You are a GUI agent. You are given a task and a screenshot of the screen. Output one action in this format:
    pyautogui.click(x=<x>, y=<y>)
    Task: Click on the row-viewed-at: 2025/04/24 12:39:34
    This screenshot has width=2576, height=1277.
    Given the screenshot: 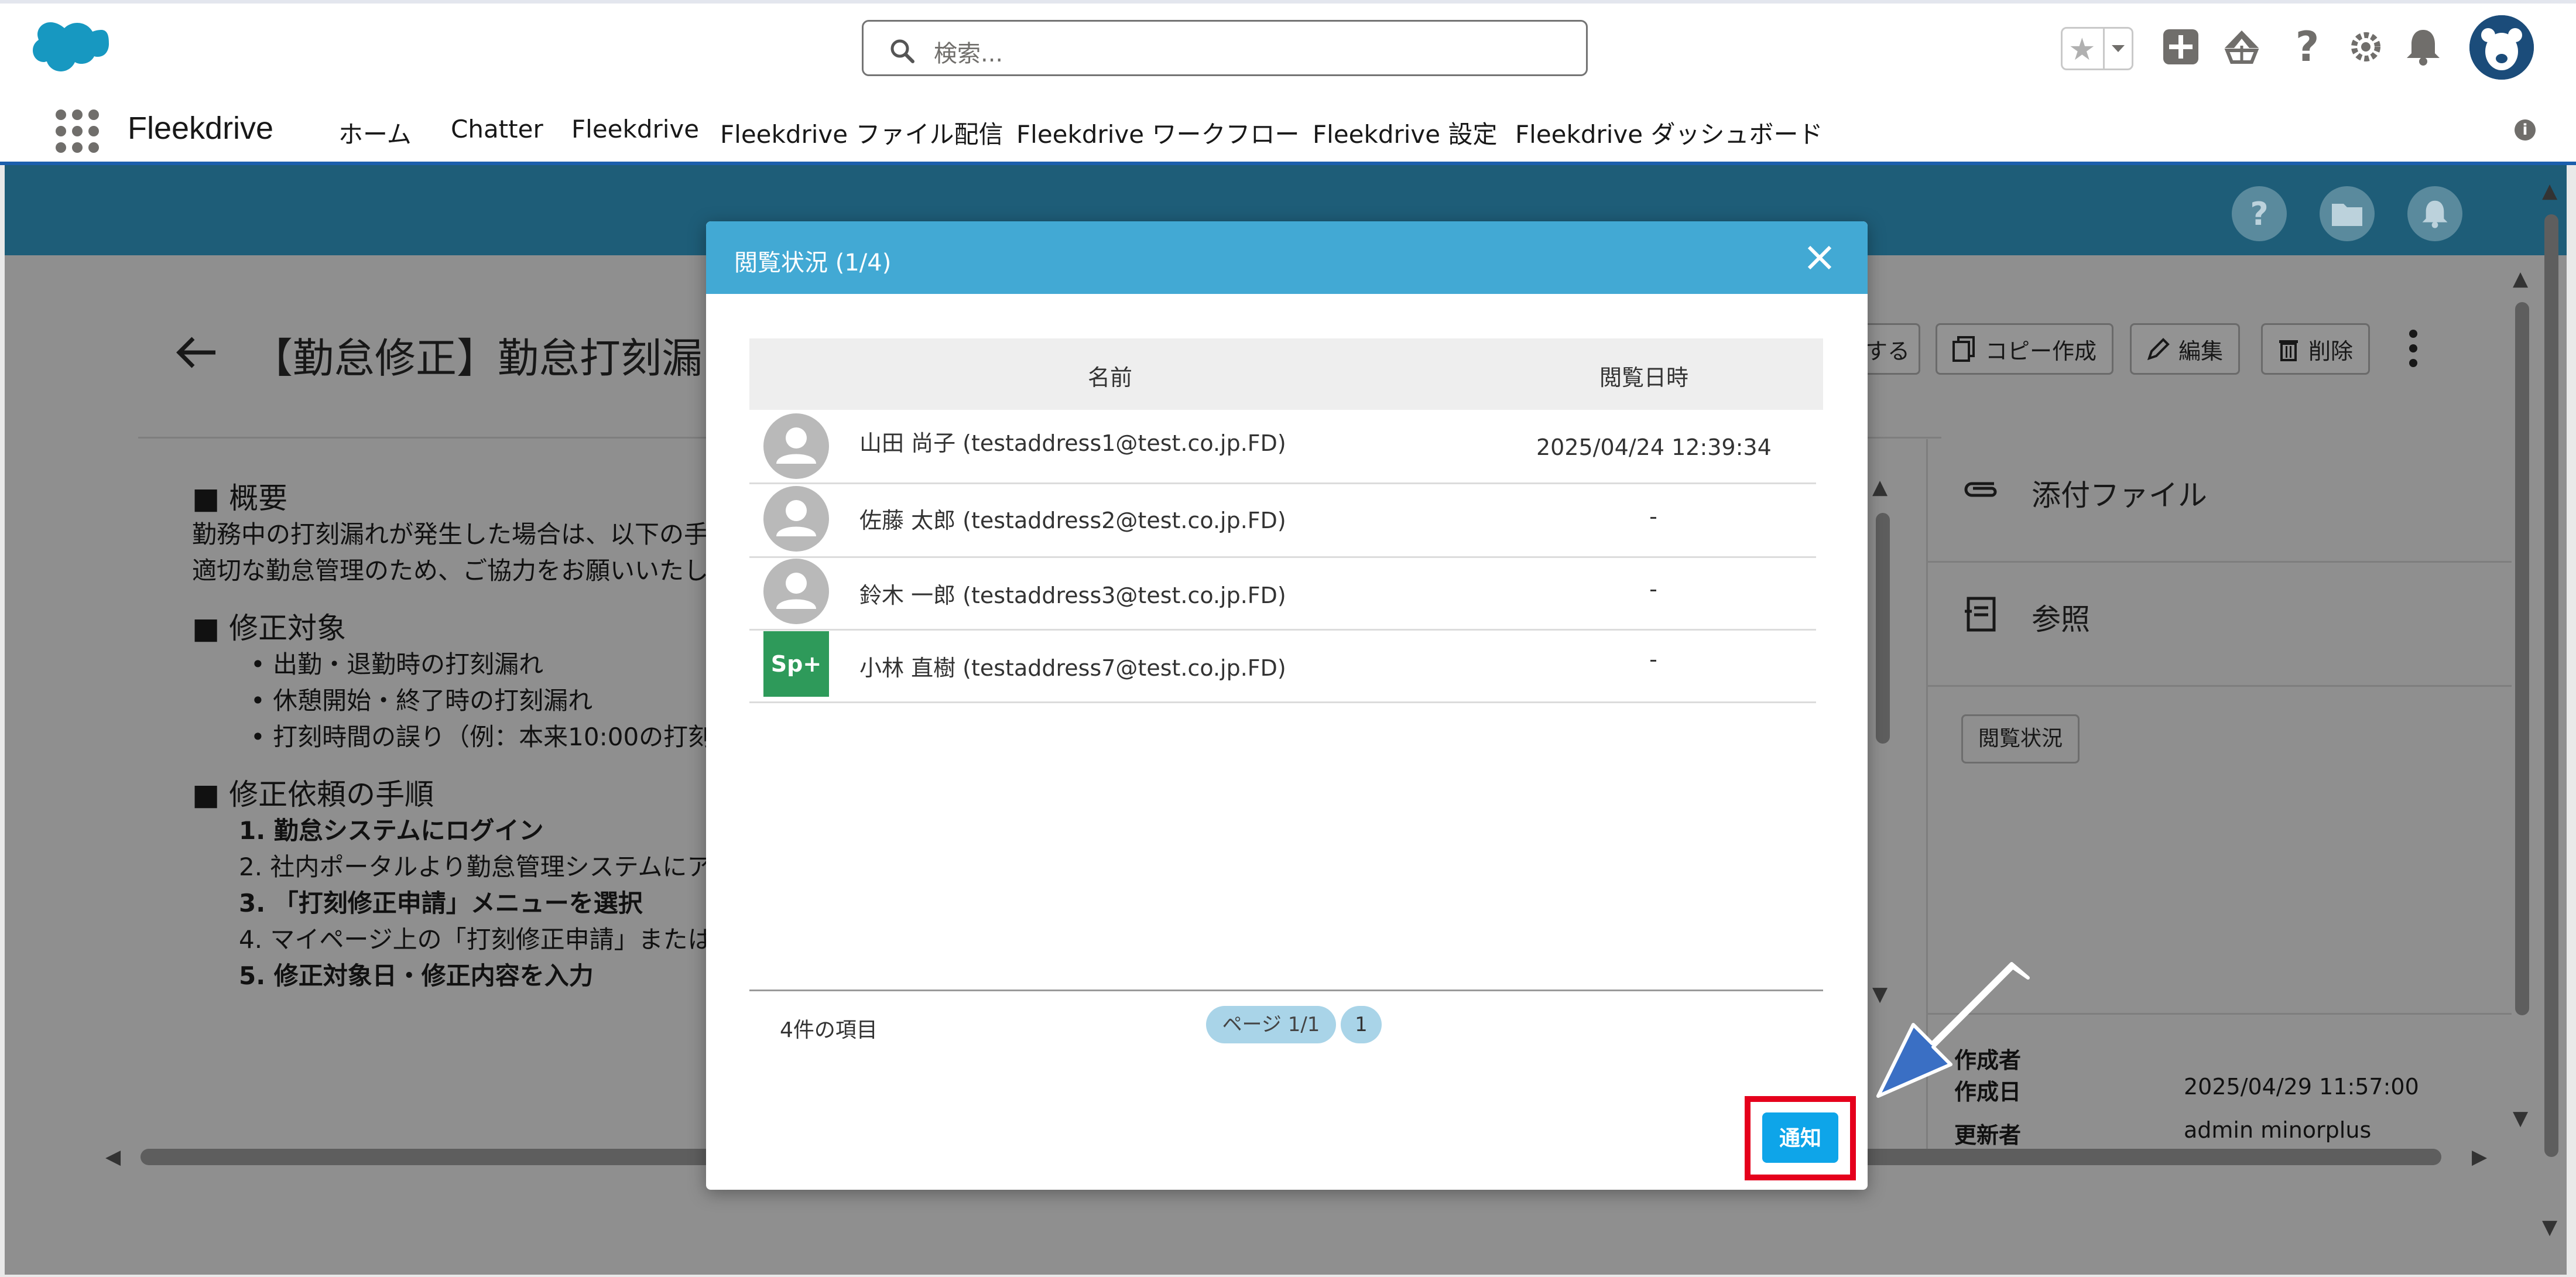 What is the action you would take?
    pyautogui.click(x=1654, y=447)
    